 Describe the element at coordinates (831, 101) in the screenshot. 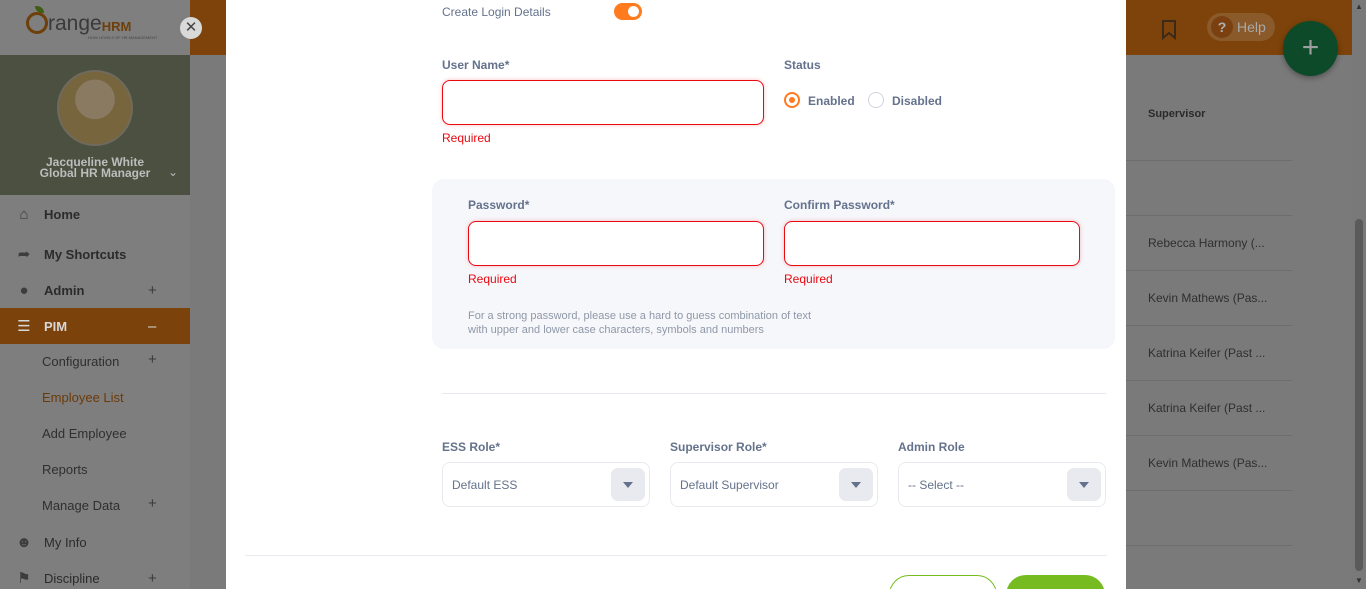

I see `status-enabled-label: Enabled` at that location.